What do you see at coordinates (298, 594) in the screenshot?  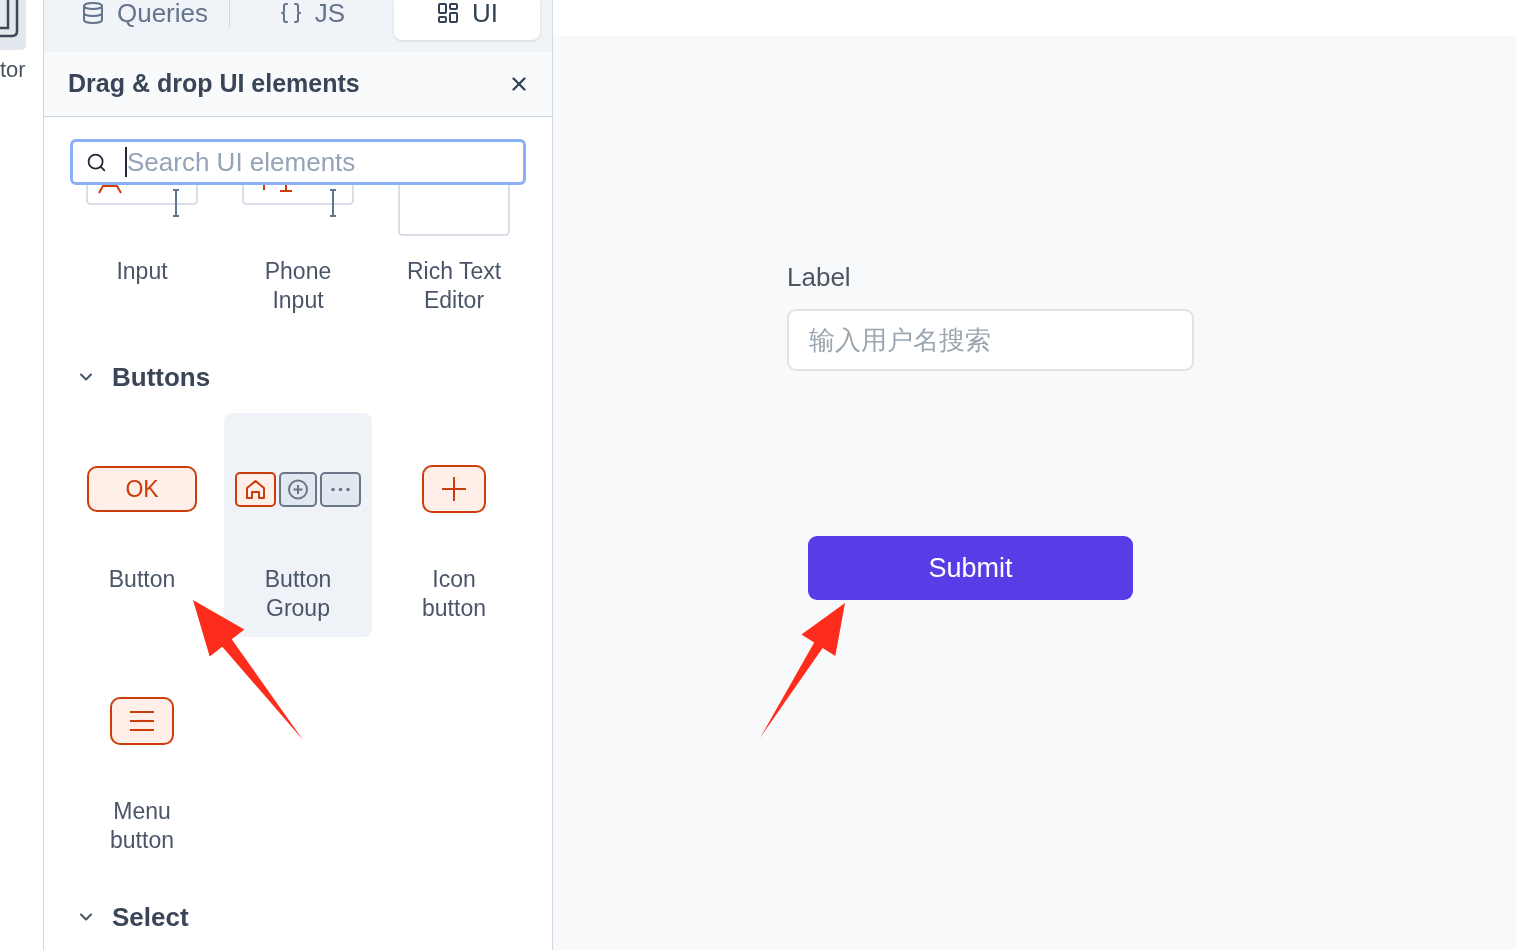 I see `component-label: Button Group` at bounding box center [298, 594].